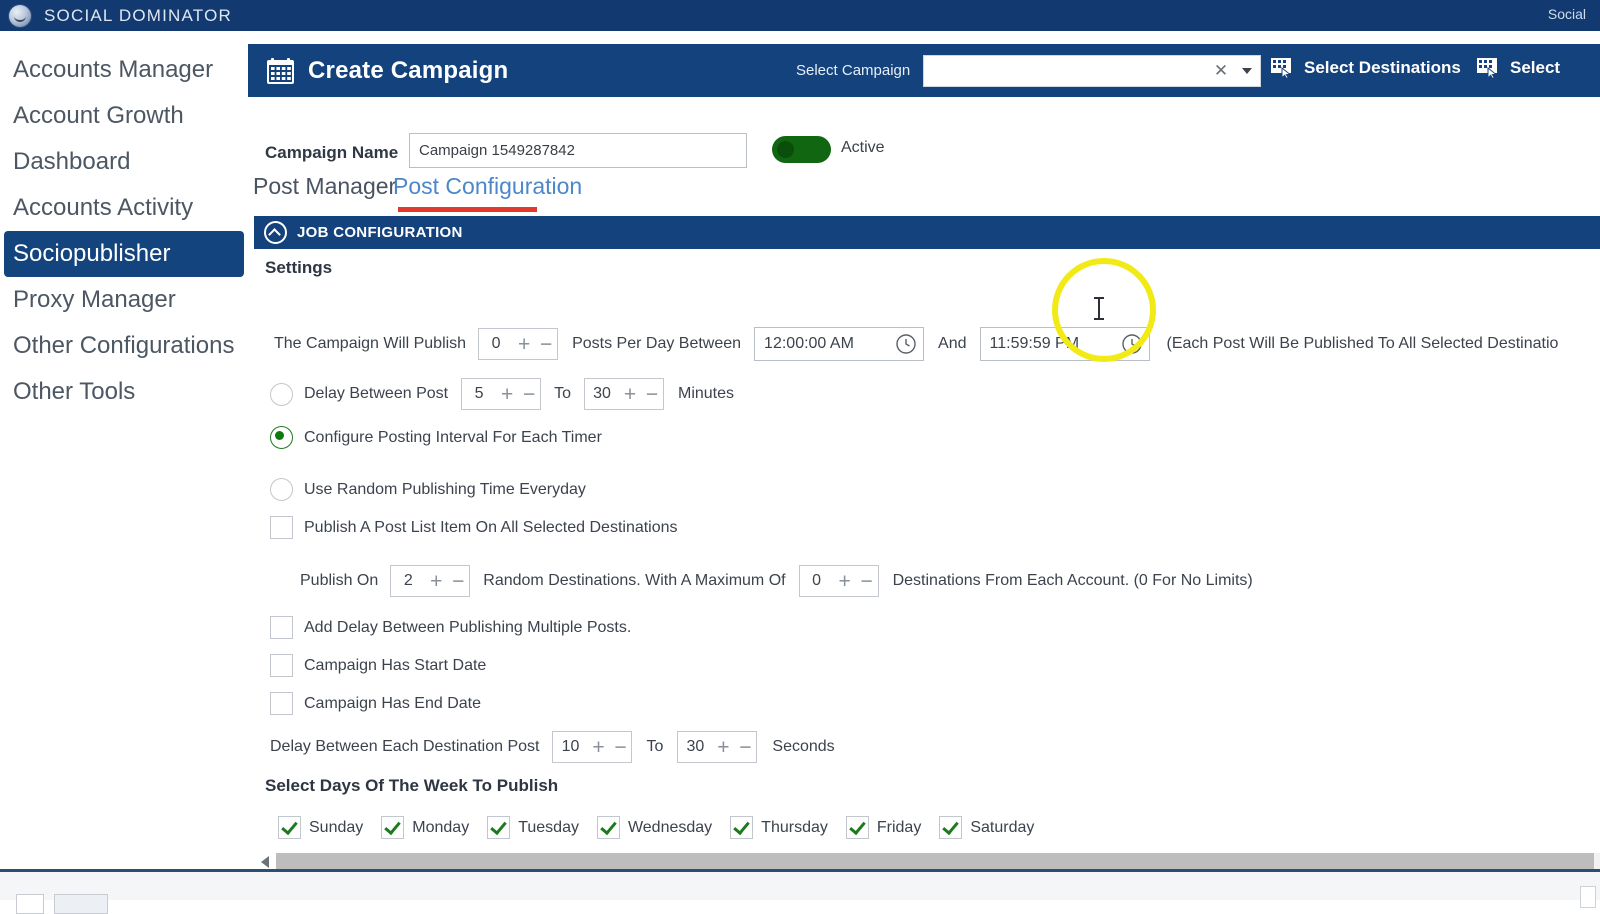 The image size is (1600, 914). Describe the element at coordinates (376, 393) in the screenshot. I see `delay-between-post-label: Delay Between Post` at that location.